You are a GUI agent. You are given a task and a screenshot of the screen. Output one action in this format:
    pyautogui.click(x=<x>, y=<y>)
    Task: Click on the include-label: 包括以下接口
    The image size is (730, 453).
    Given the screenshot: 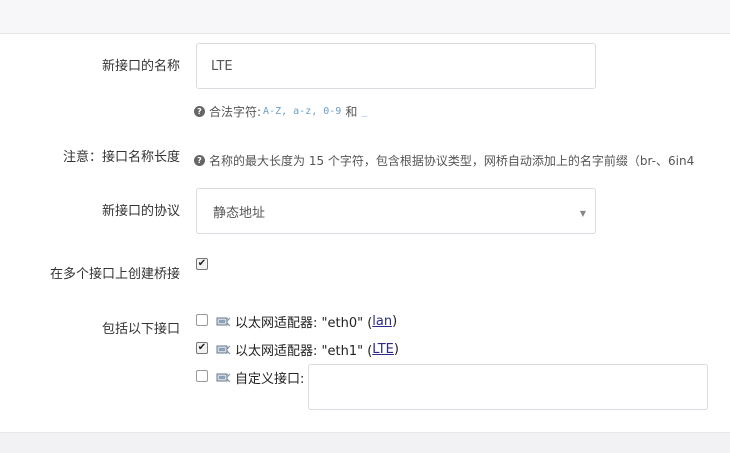 What is the action you would take?
    pyautogui.click(x=140, y=329)
    